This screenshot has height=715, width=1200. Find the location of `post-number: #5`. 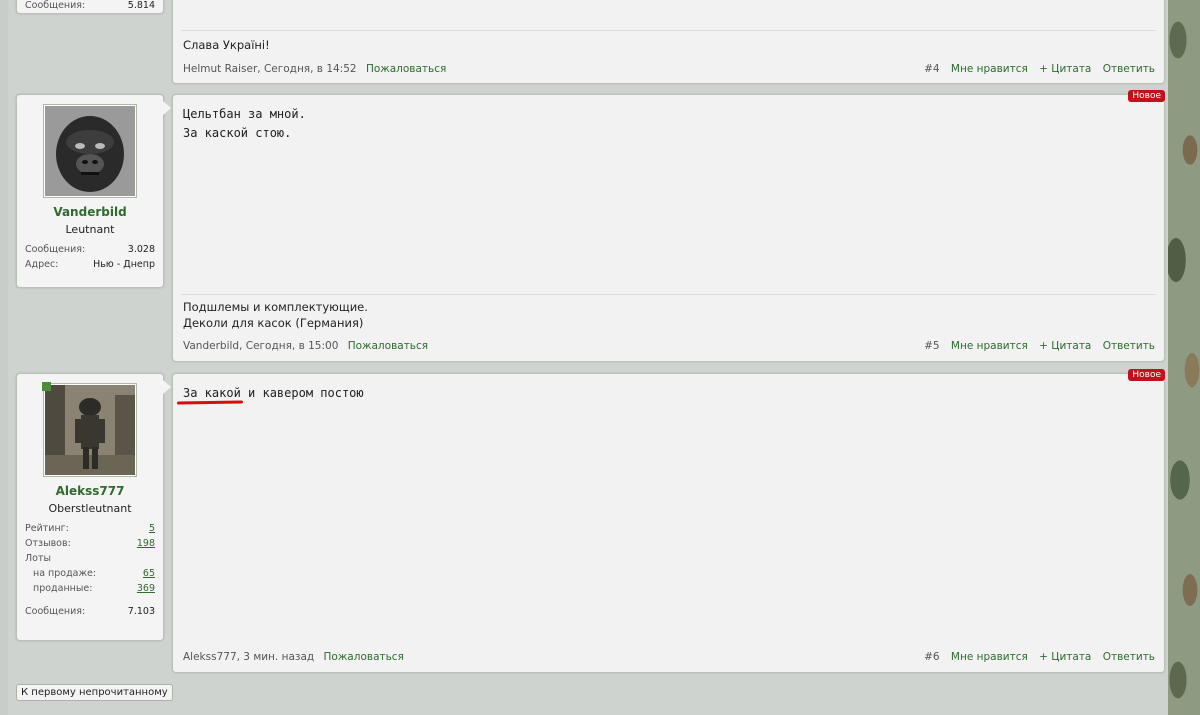

post-number: #5 is located at coordinates (931, 346).